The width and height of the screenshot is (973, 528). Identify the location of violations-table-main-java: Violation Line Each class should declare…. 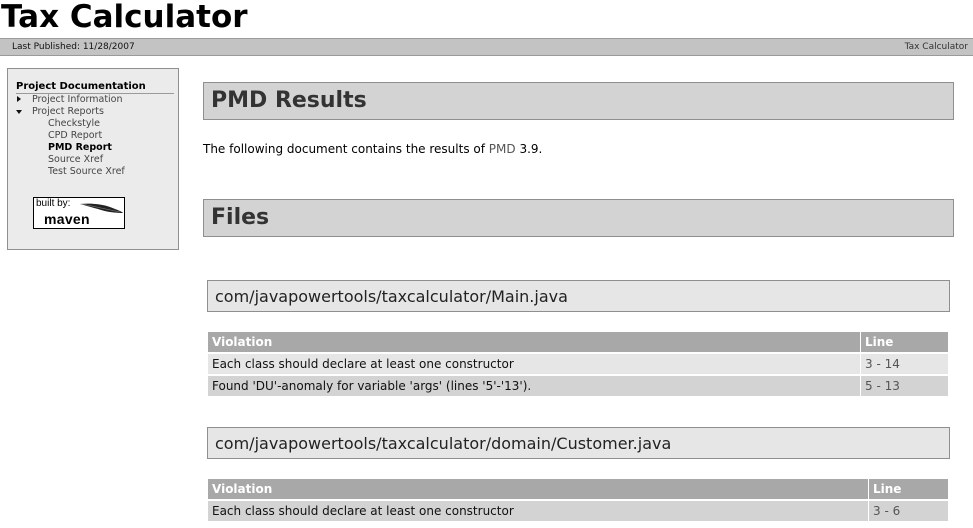
(578, 364).